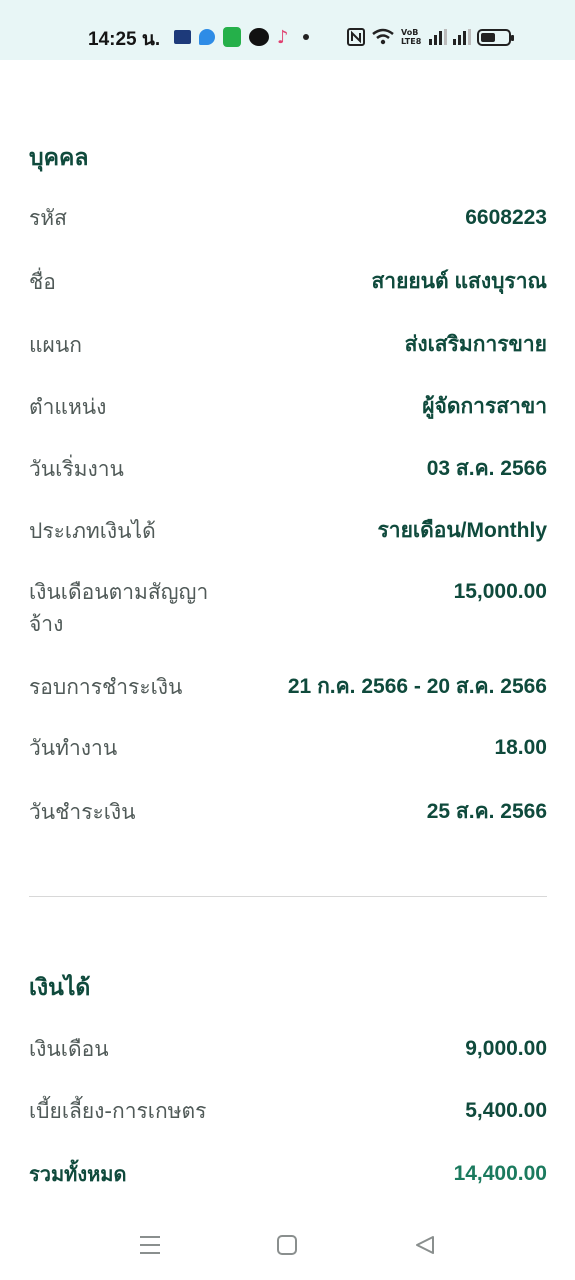  I want to click on blue-app-icon, so click(207, 37).